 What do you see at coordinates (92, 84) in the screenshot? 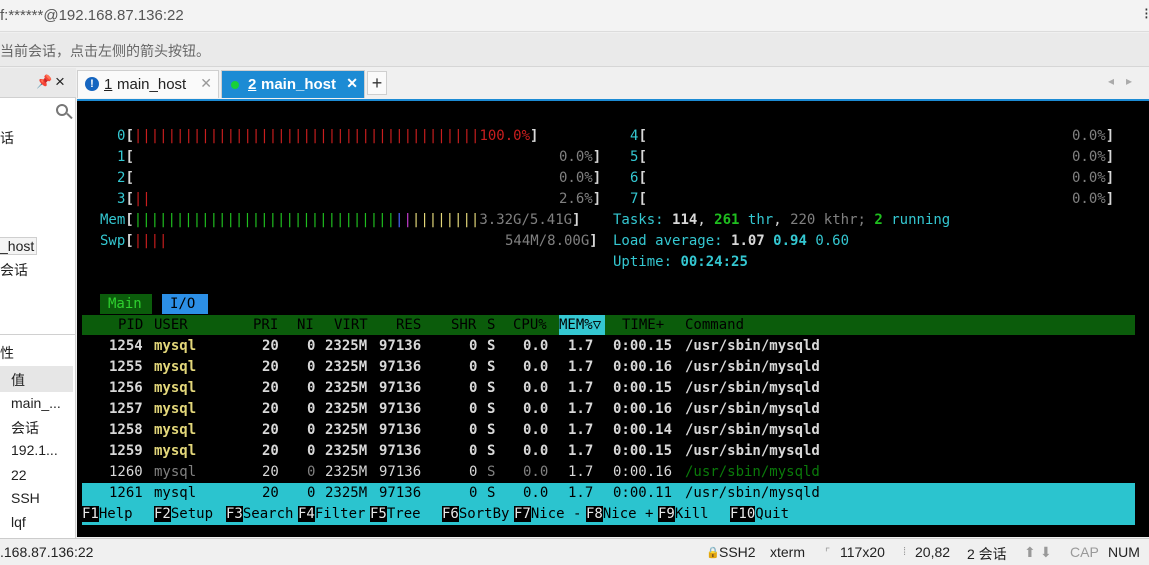
I see `info-icon: !` at bounding box center [92, 84].